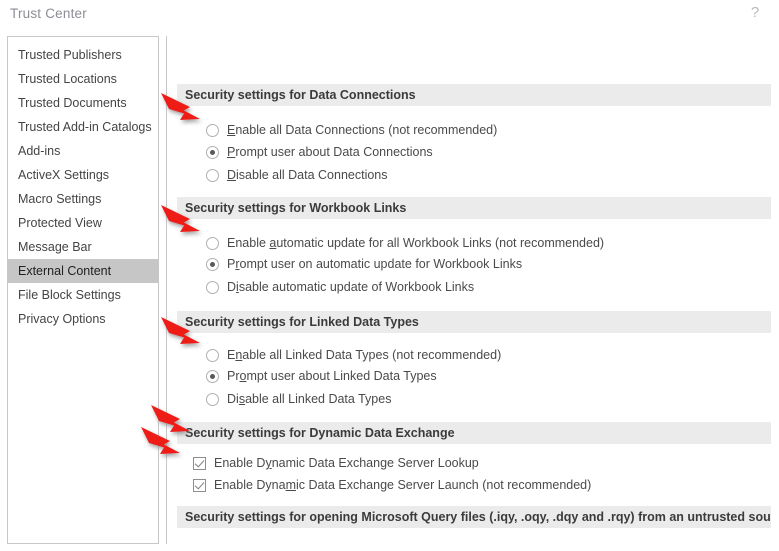 The height and width of the screenshot is (551, 779). Describe the element at coordinates (307, 175) in the screenshot. I see `option-label: Disable all Data Connections` at that location.